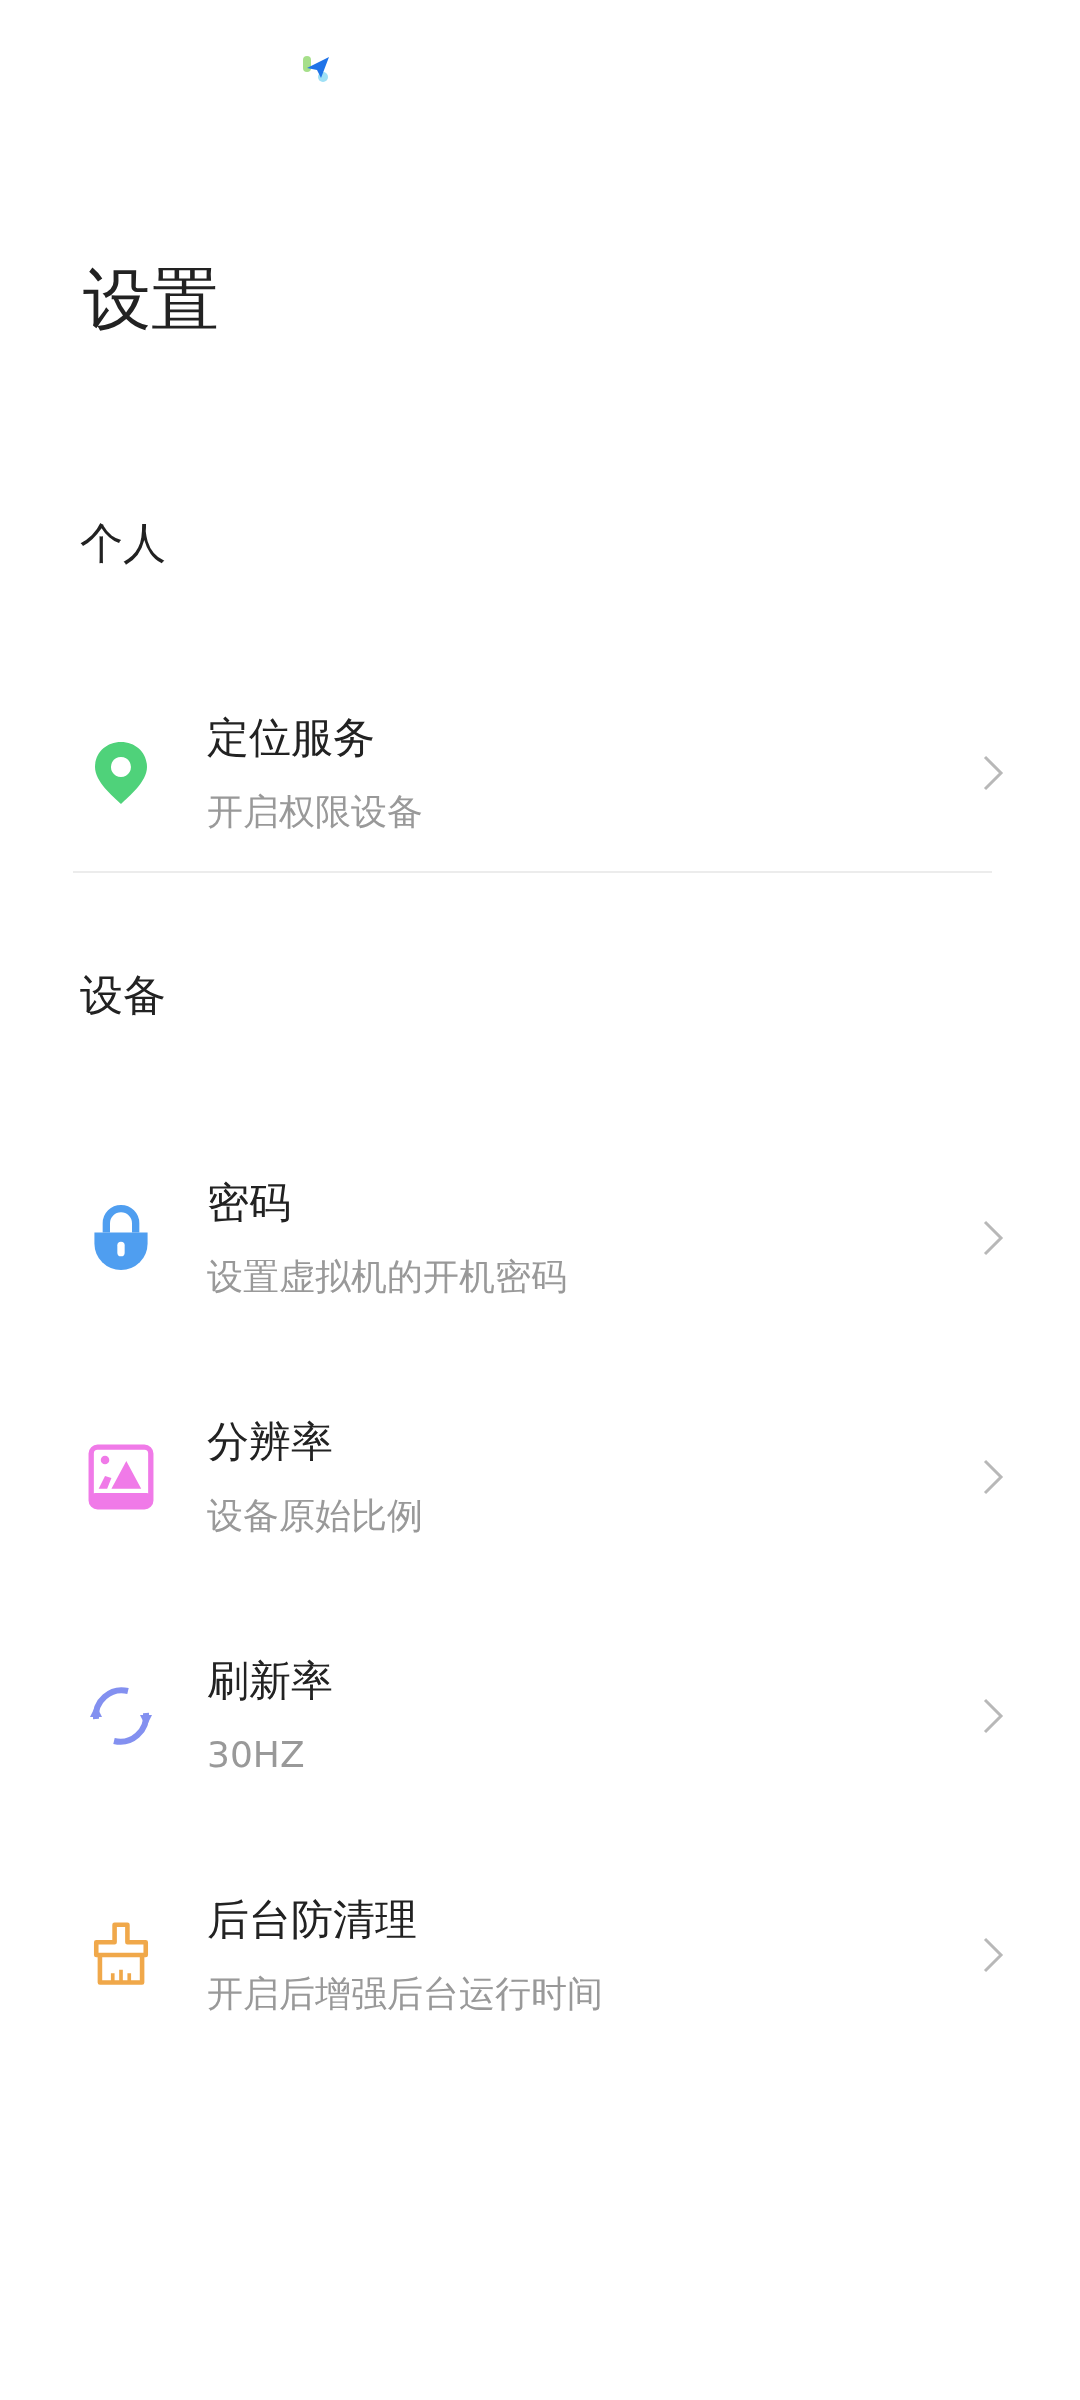 The image size is (1080, 2400). Describe the element at coordinates (540, 773) in the screenshot. I see `settings-item: 定位服务 开启权限设备` at that location.